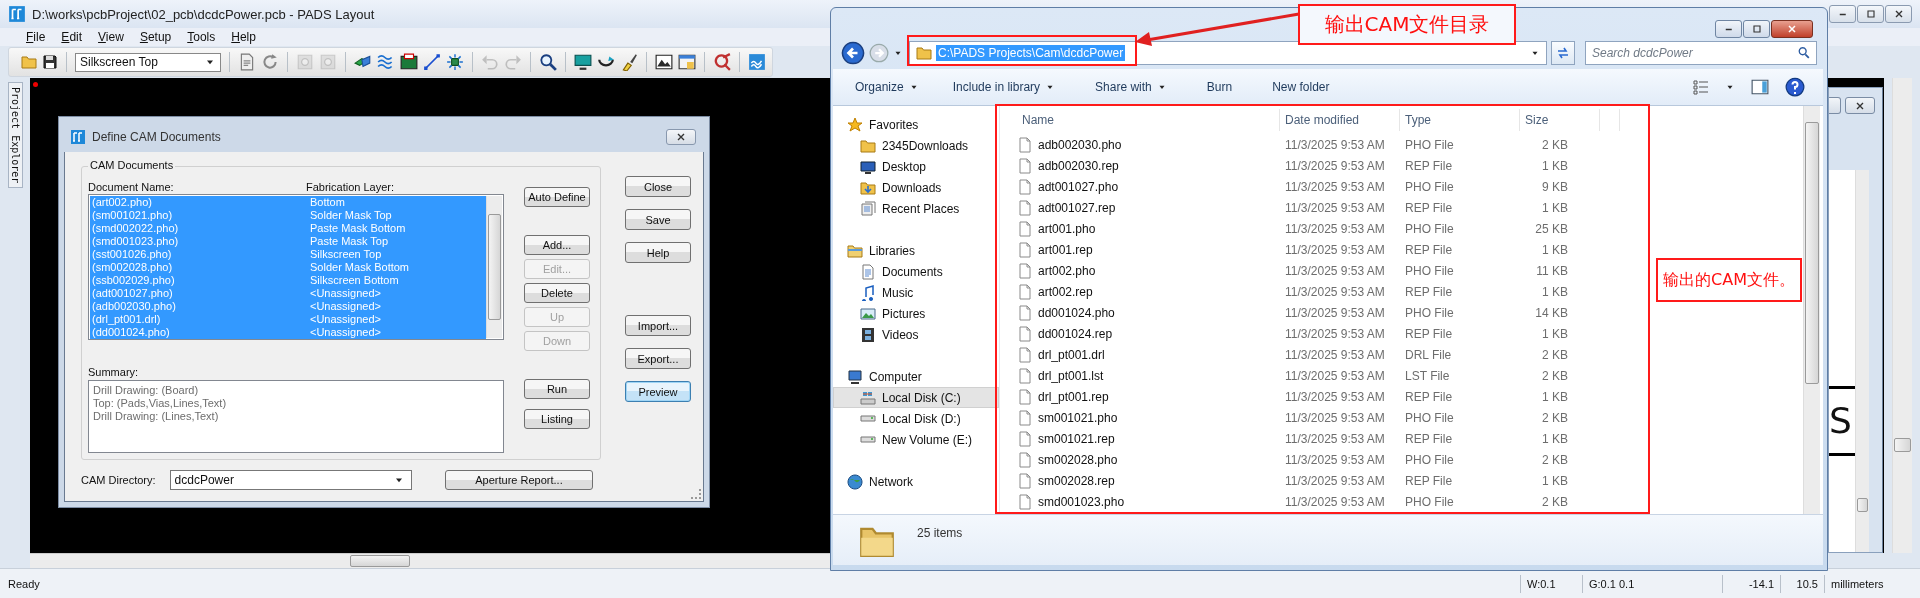 Image resolution: width=1920 pixels, height=598 pixels. Describe the element at coordinates (201, 37) in the screenshot. I see `menu-item: Tools` at that location.